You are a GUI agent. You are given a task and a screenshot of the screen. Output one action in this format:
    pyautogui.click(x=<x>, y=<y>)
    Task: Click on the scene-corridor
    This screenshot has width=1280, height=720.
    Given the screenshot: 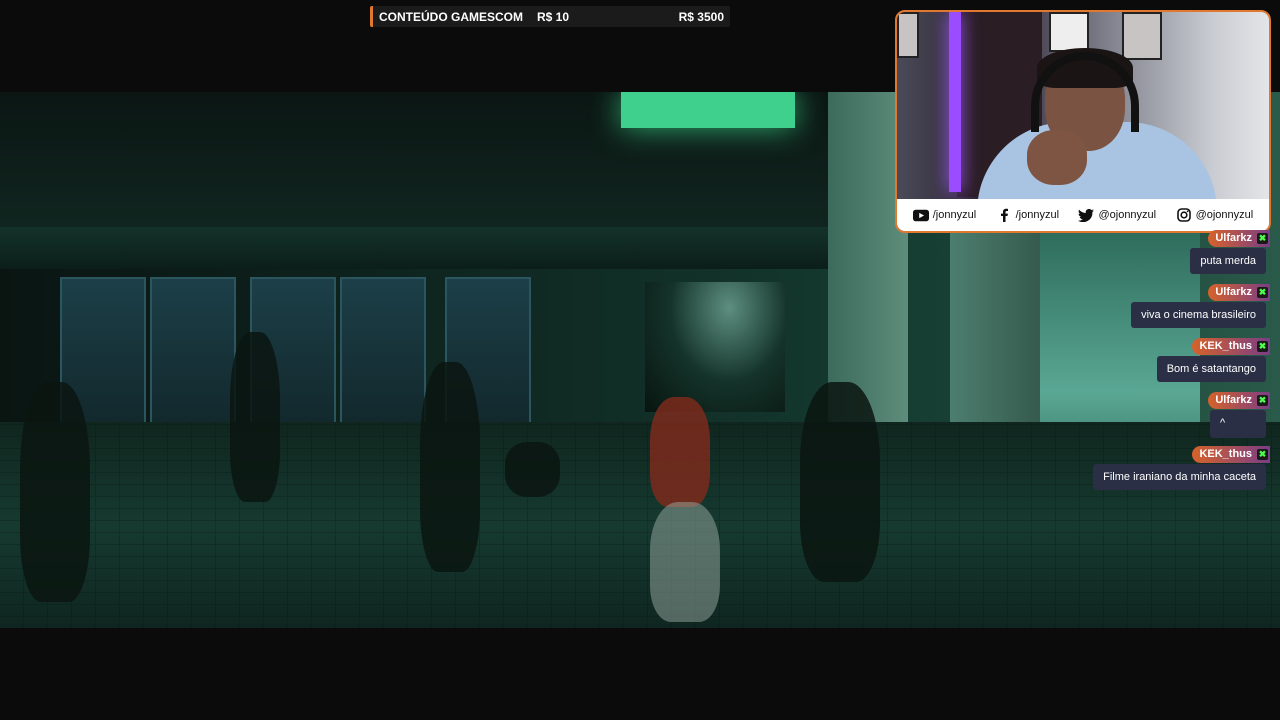 What is the action you would take?
    pyautogui.click(x=715, y=347)
    